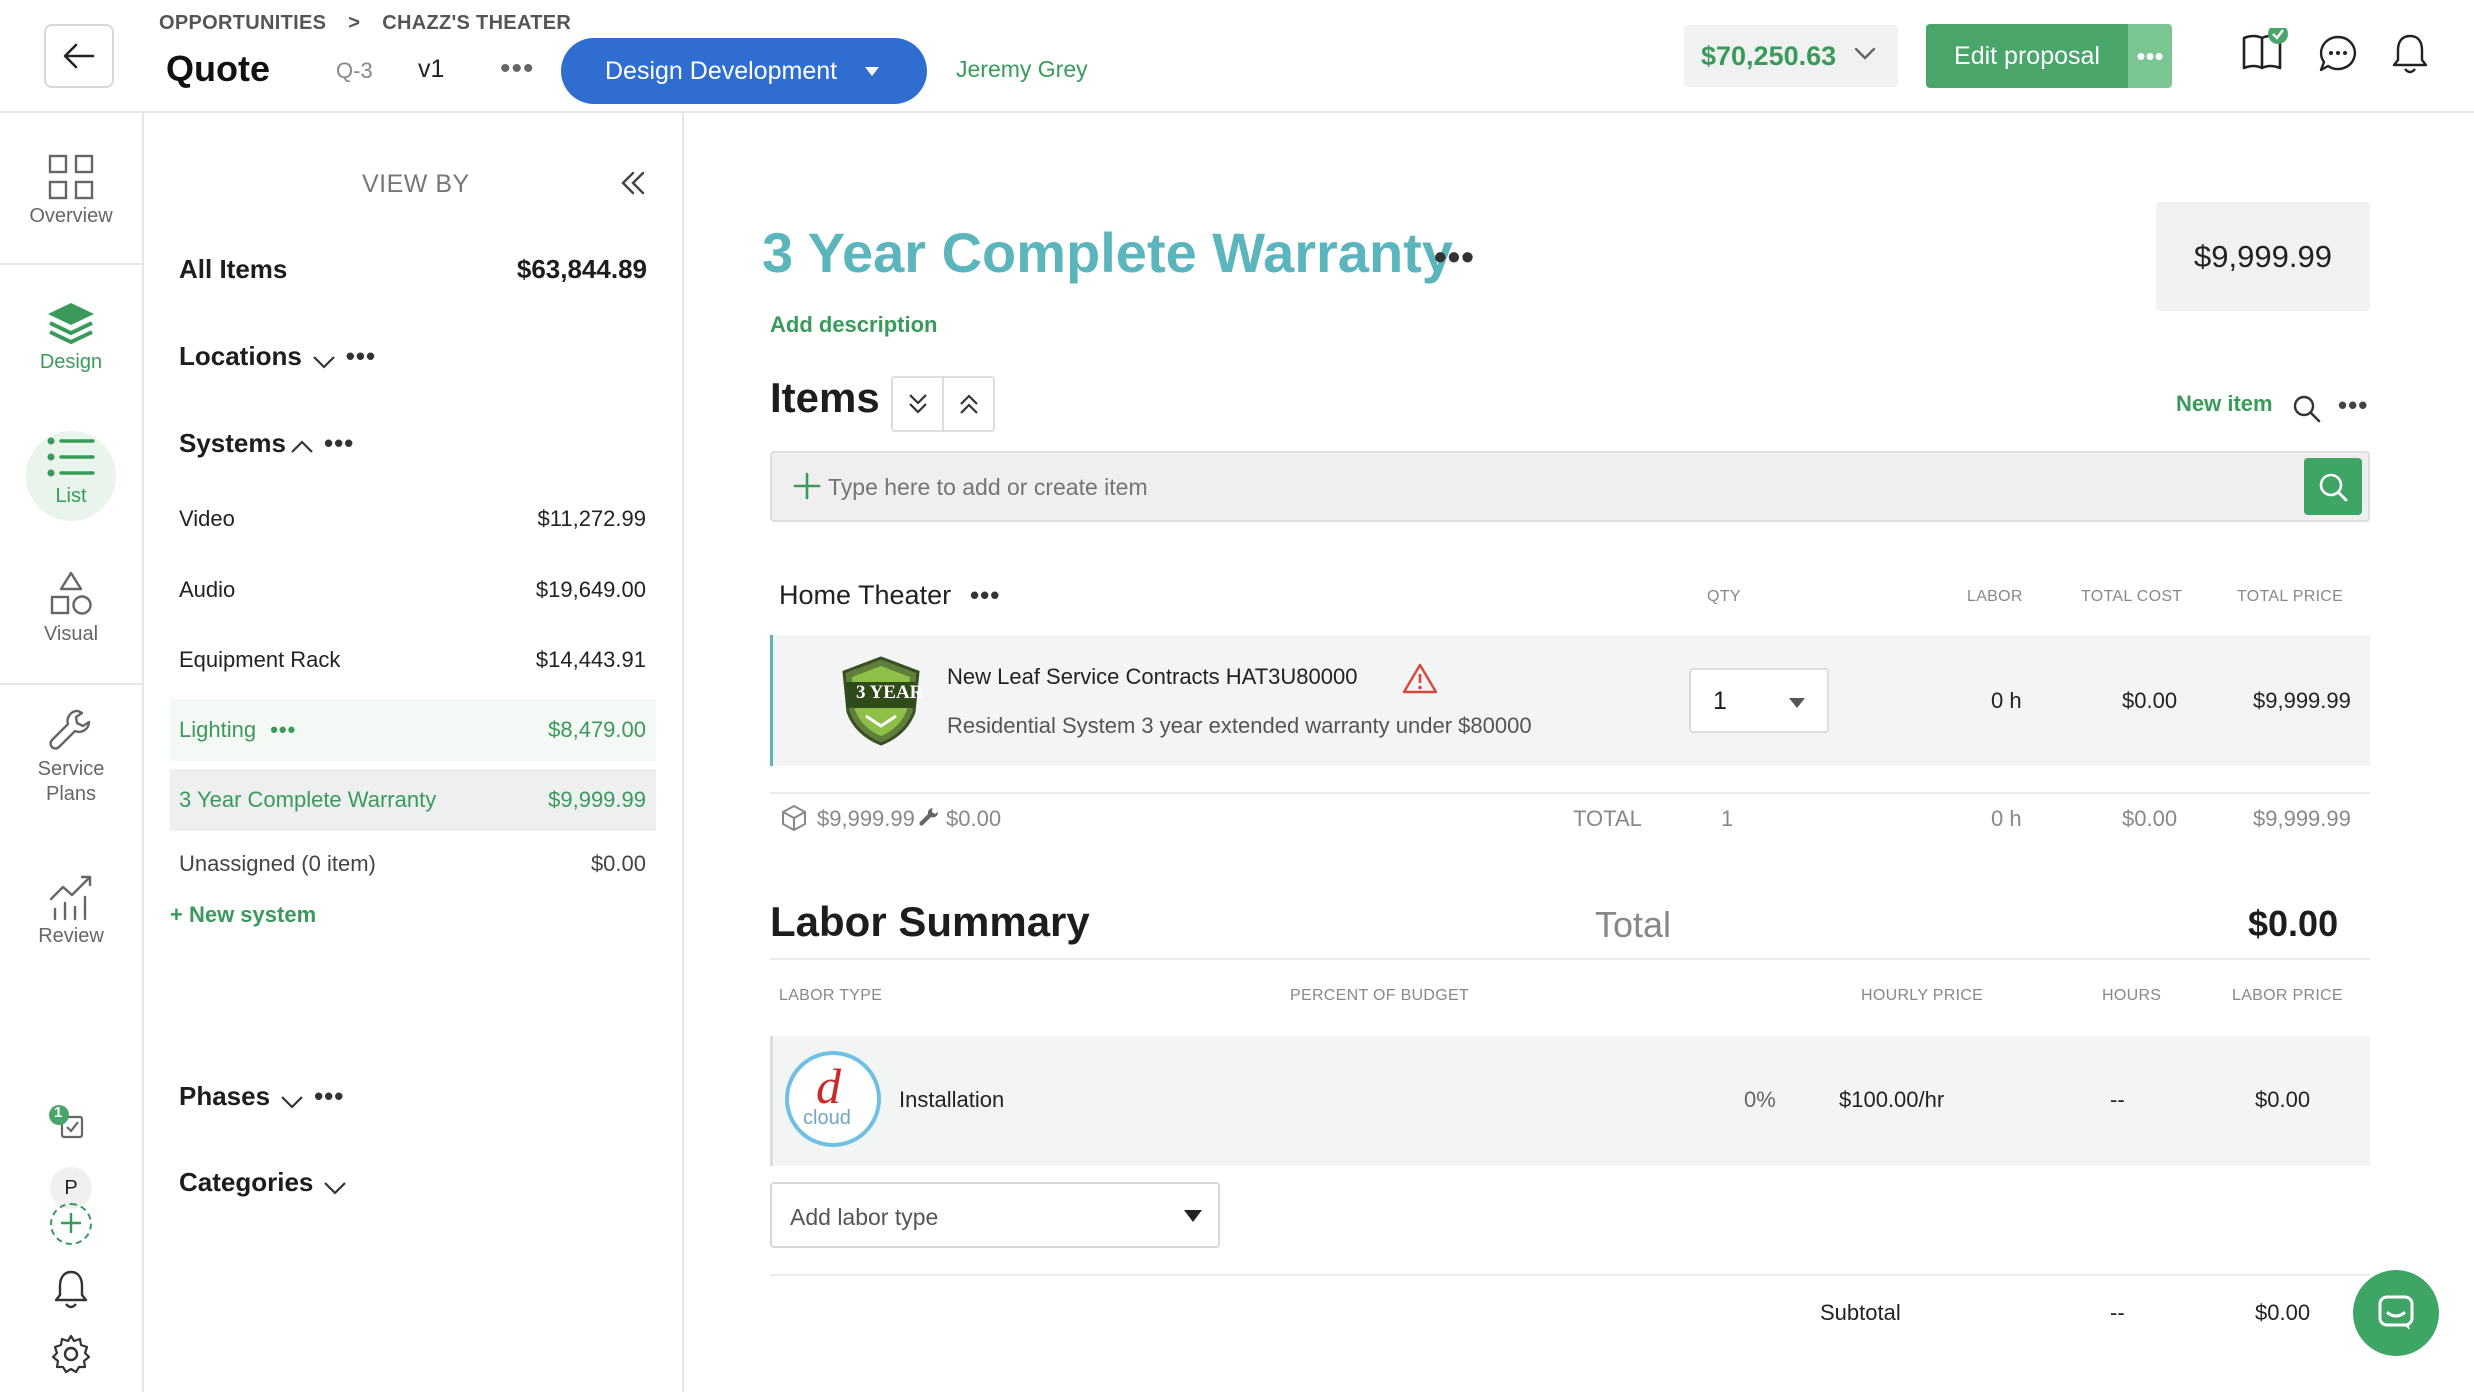 Image resolution: width=2474 pixels, height=1392 pixels. Describe the element at coordinates (1769, 55) in the screenshot. I see `total-value: $70,250.63` at that location.